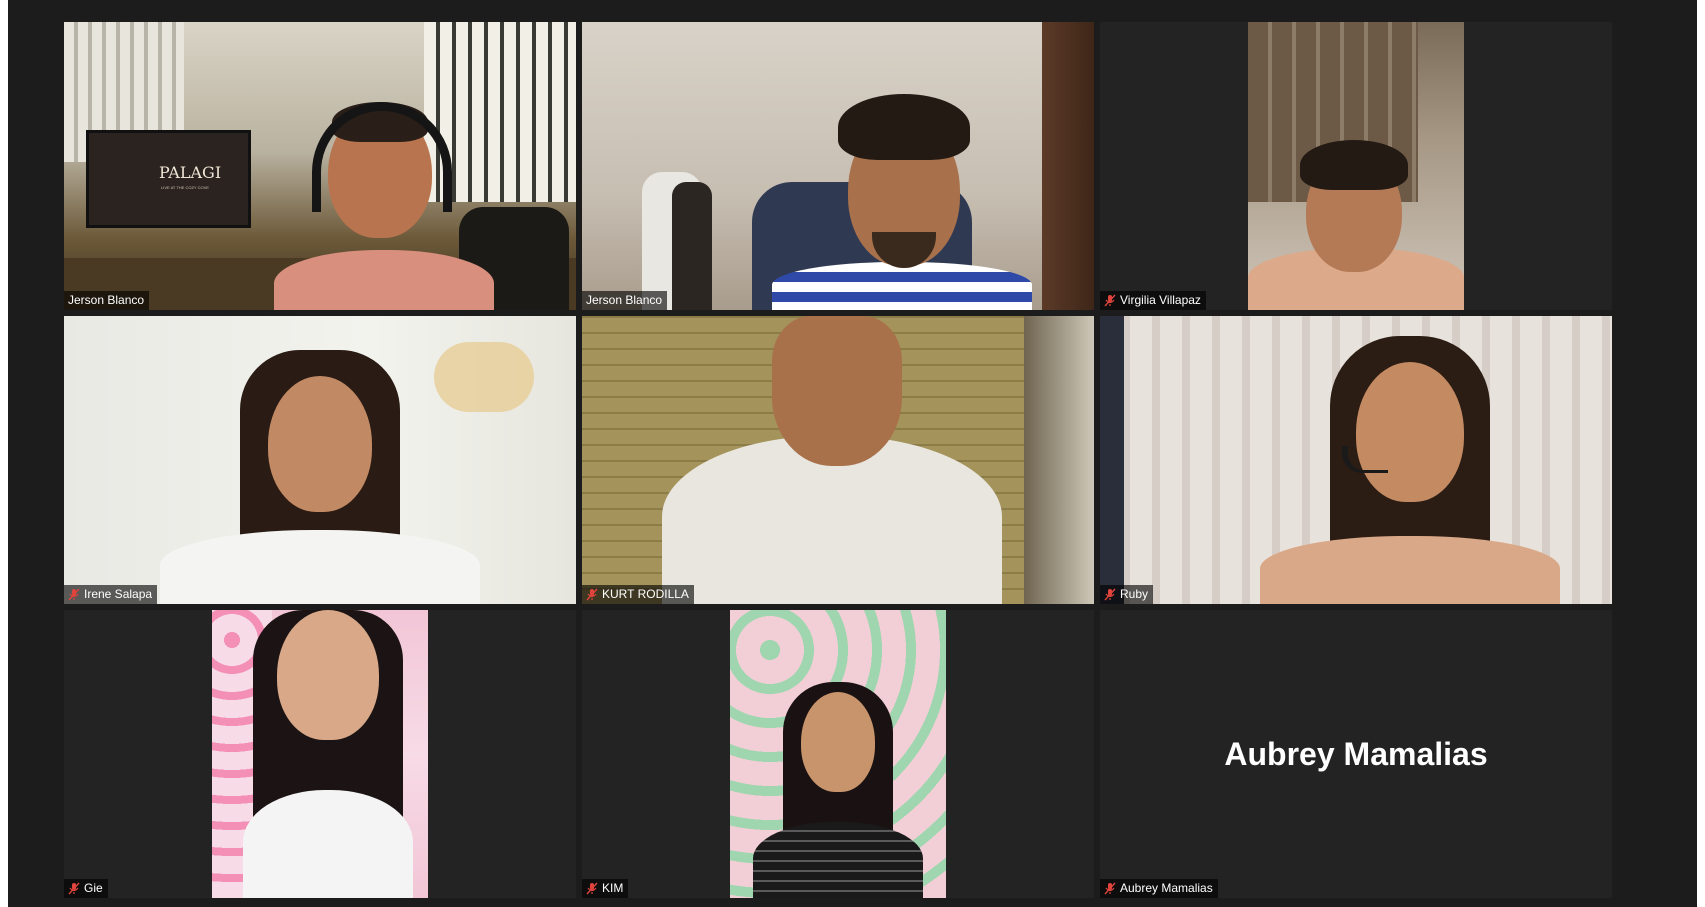 The width and height of the screenshot is (1705, 907). What do you see at coordinates (1059, 460) in the screenshot?
I see `doorway` at bounding box center [1059, 460].